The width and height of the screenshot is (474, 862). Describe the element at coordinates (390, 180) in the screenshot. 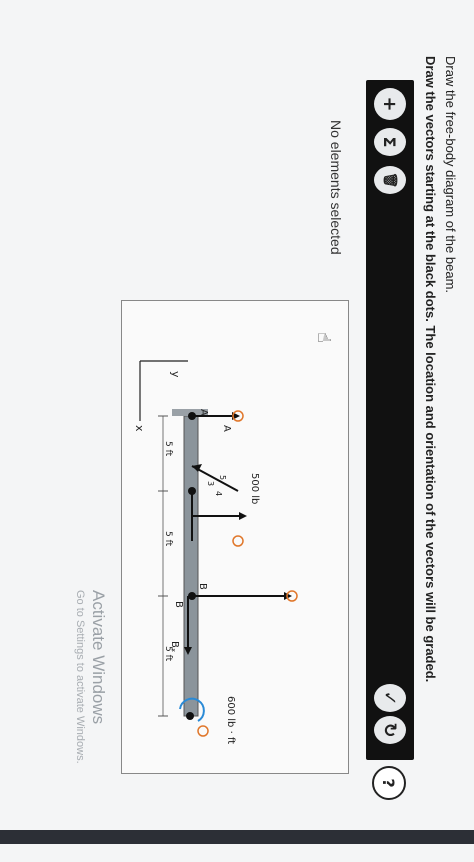

I see `trash-icon: 🗑` at that location.